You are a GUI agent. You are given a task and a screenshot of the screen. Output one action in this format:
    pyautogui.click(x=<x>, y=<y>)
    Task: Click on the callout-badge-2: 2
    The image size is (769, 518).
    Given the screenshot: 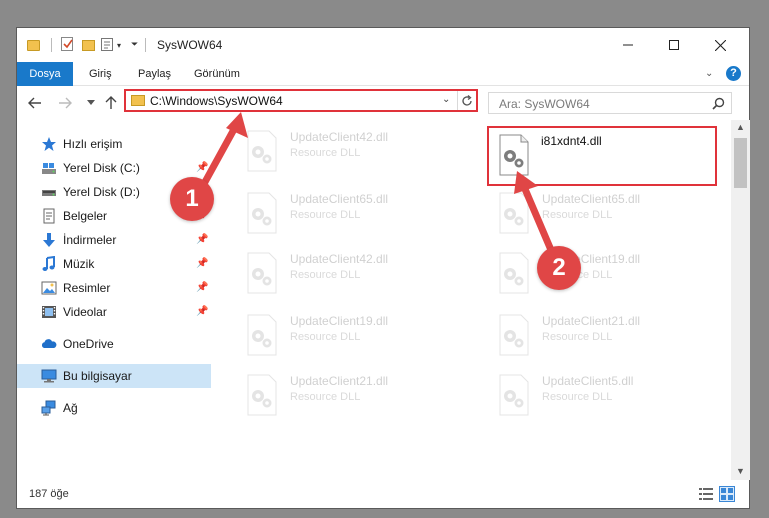 What is the action you would take?
    pyautogui.click(x=559, y=268)
    